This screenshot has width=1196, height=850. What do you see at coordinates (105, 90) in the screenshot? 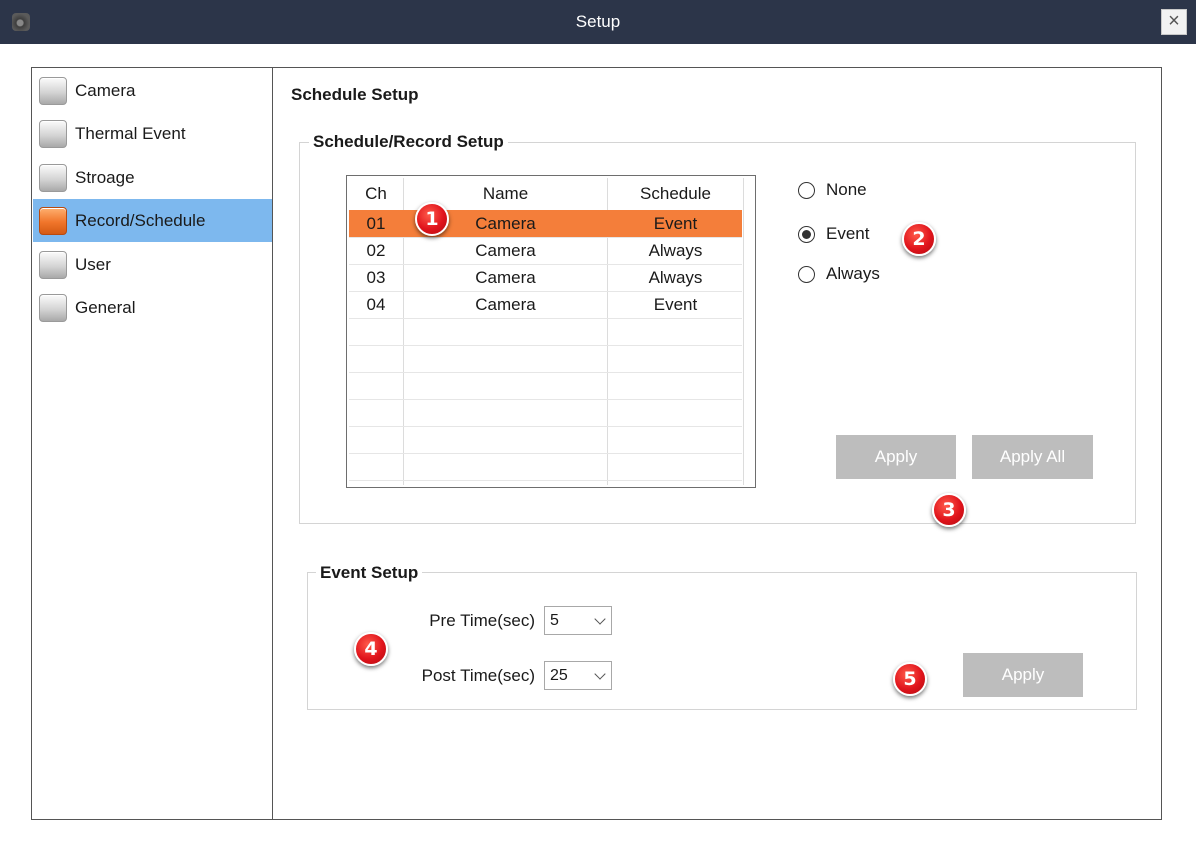
I see `sidebar-item-label: Camera` at bounding box center [105, 90].